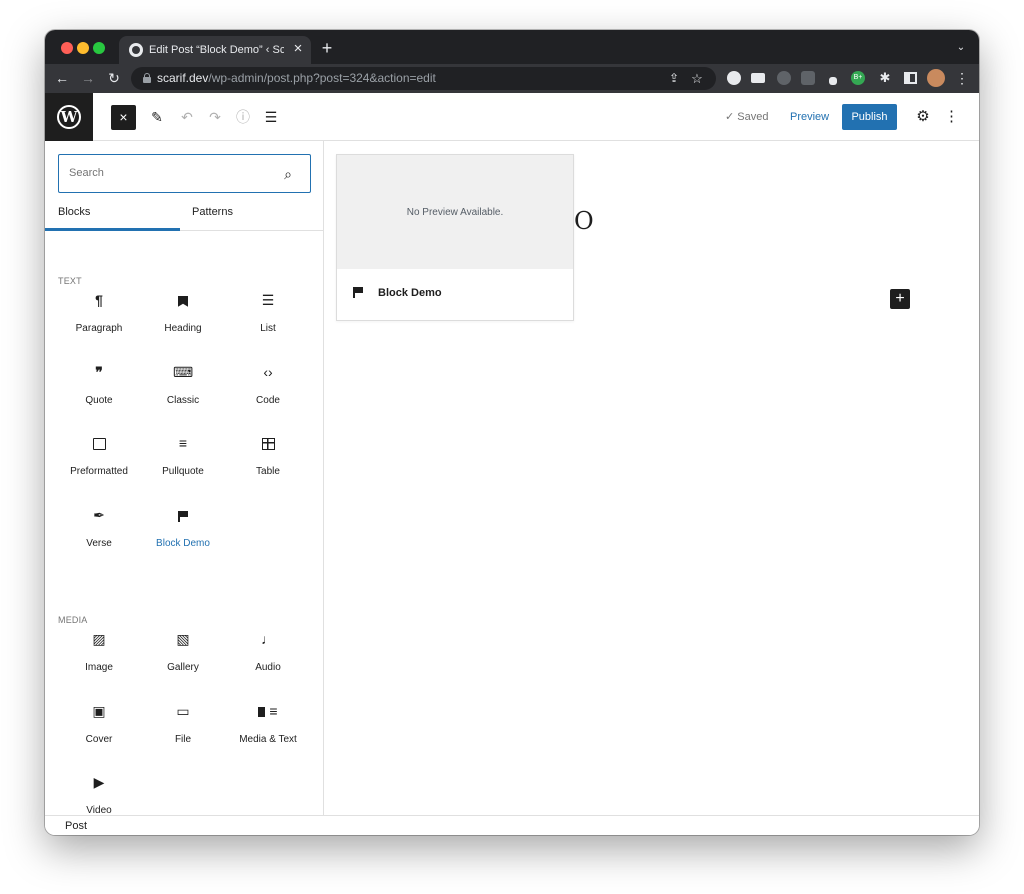 This screenshot has height=894, width=1024. Describe the element at coordinates (251, 215) in the screenshot. I see `tab-patterns: Patterns` at that location.